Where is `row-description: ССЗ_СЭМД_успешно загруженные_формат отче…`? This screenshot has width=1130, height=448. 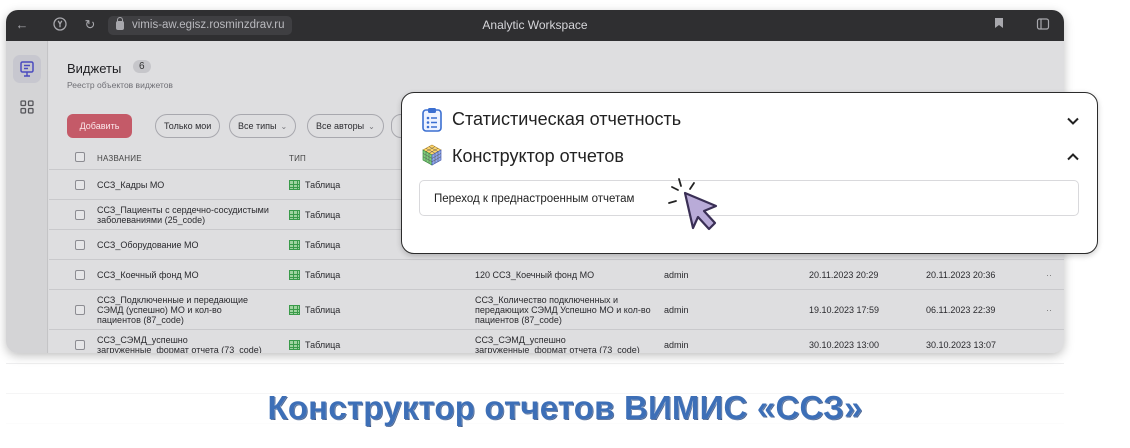 row-description: ССЗ_СЭМД_успешно загруженные_формат отче… is located at coordinates (557, 344).